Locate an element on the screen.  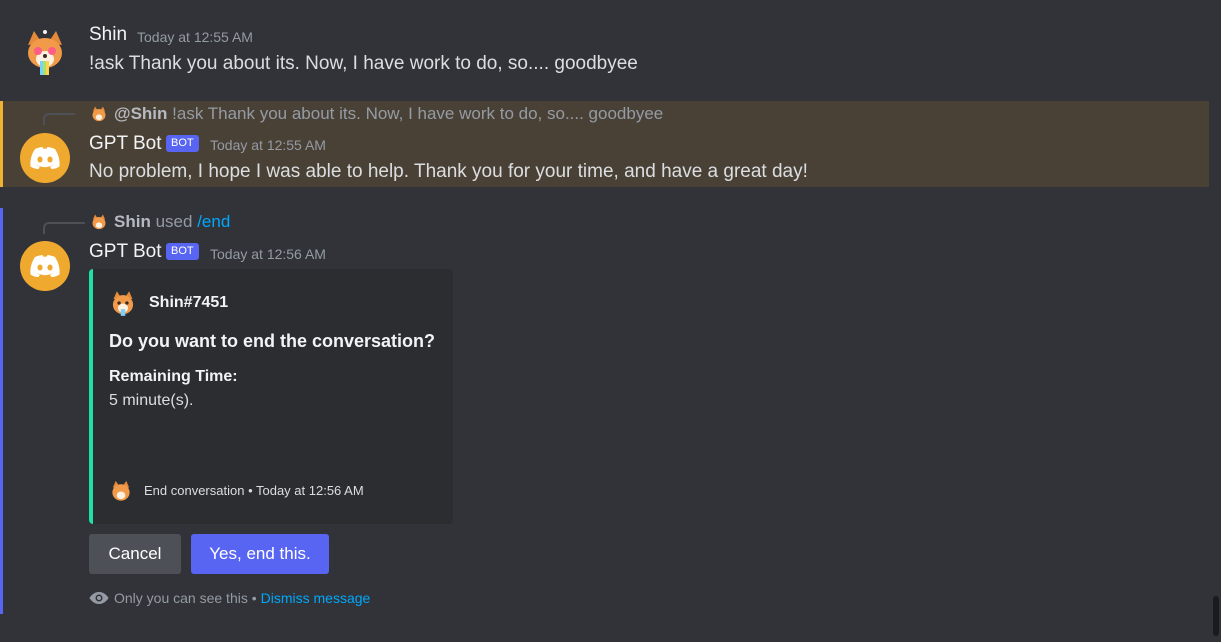
confirm-end-button: Yes, end this. is located at coordinates (260, 554).